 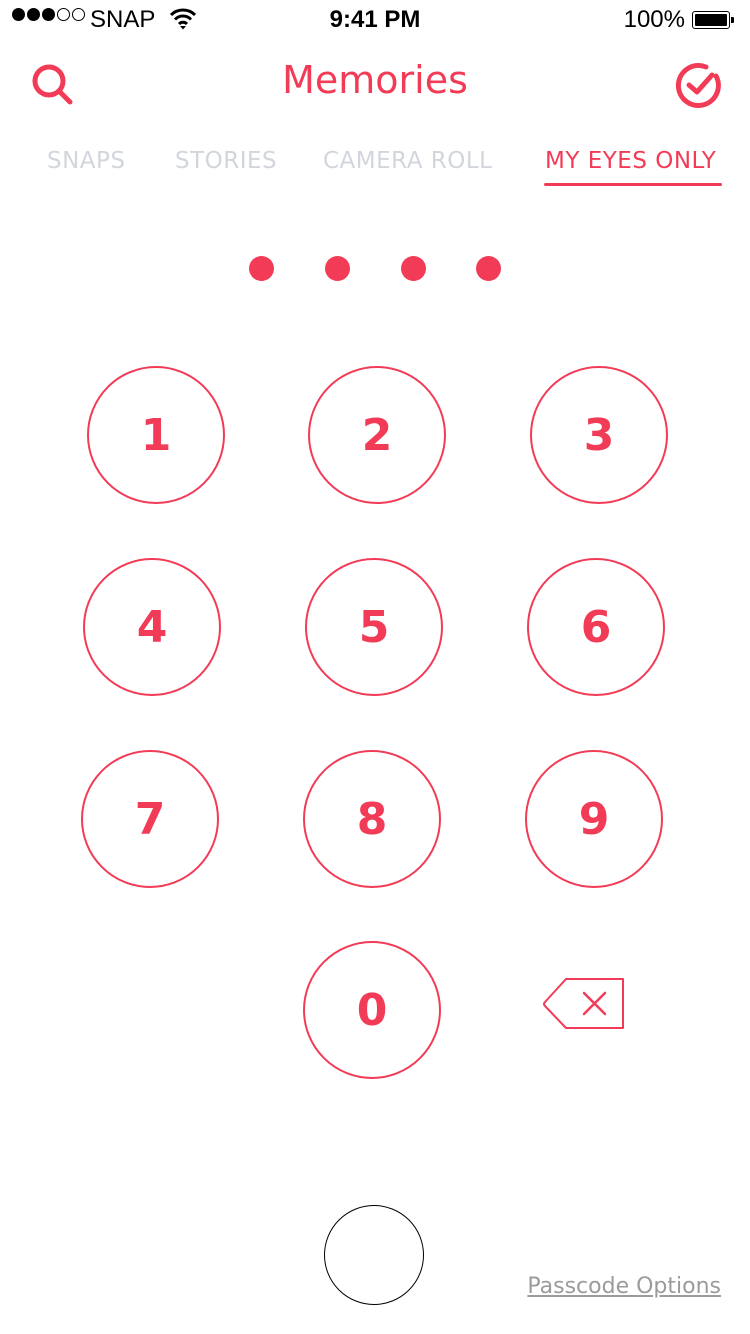 I want to click on key-5: 5, so click(x=374, y=627).